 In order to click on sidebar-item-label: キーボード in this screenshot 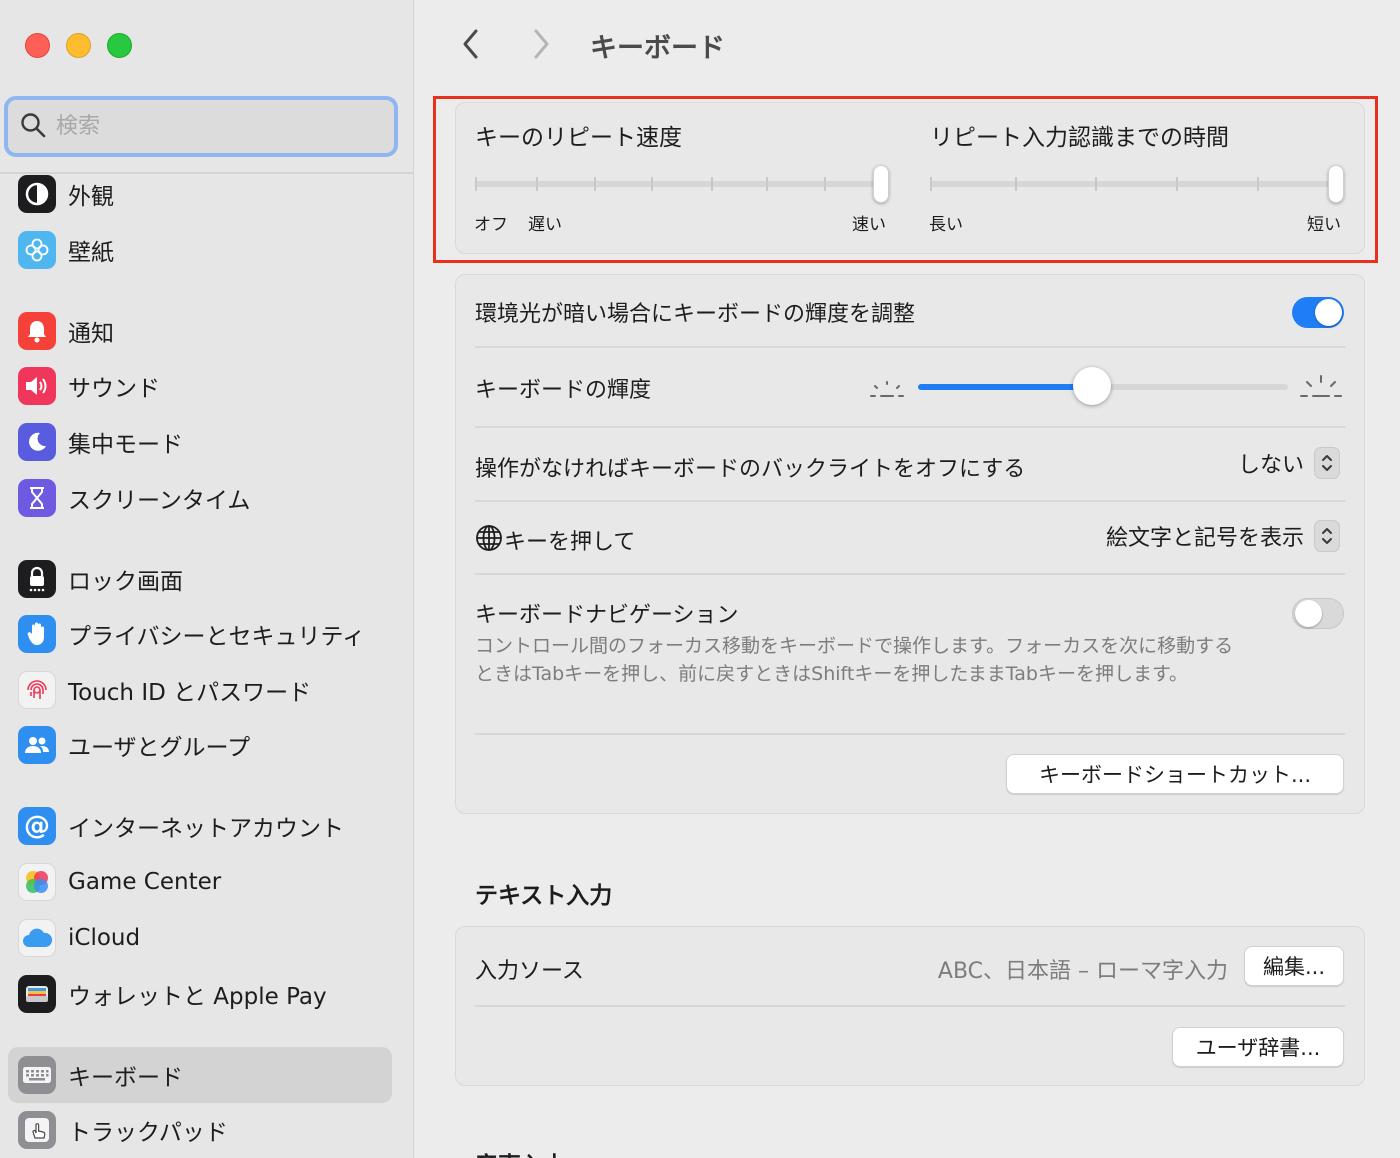, I will do `click(125, 1078)`.